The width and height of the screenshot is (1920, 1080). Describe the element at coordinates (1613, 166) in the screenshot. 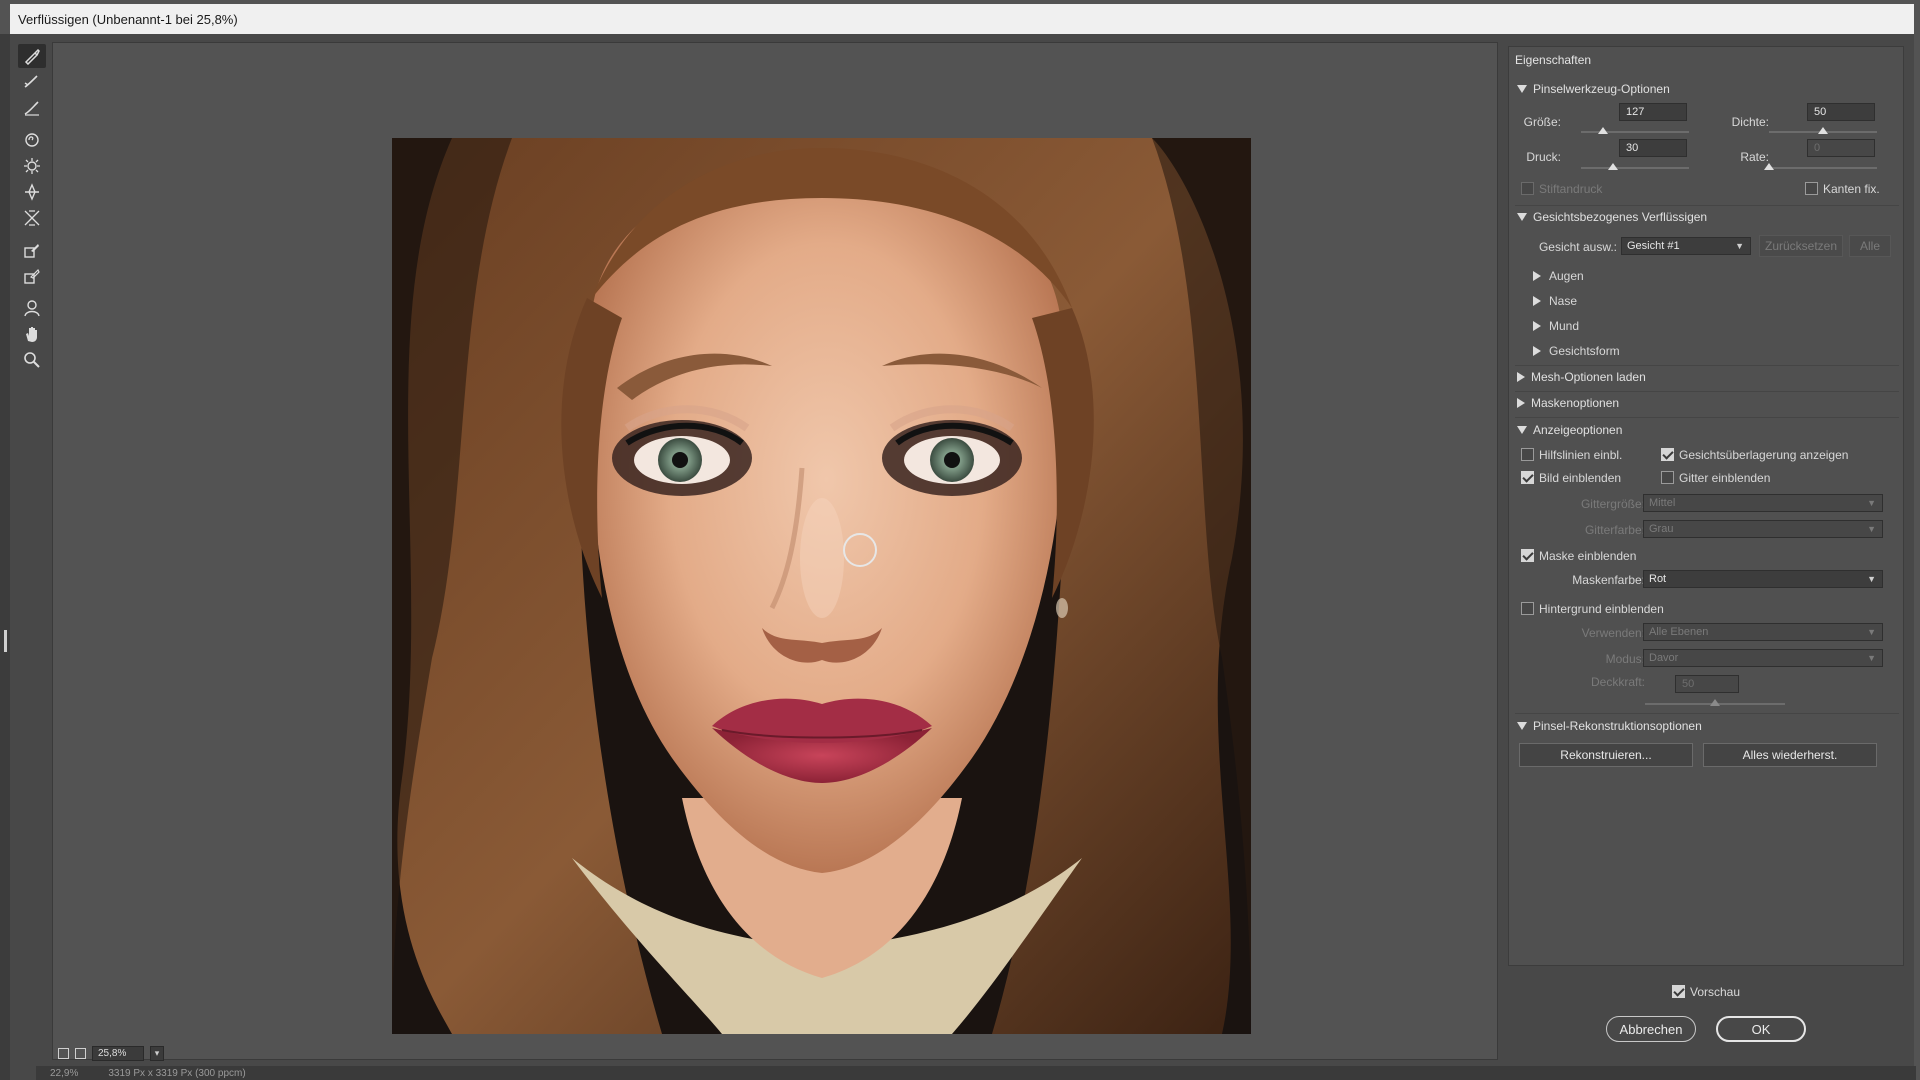

I see `pressure-slider-handle` at that location.